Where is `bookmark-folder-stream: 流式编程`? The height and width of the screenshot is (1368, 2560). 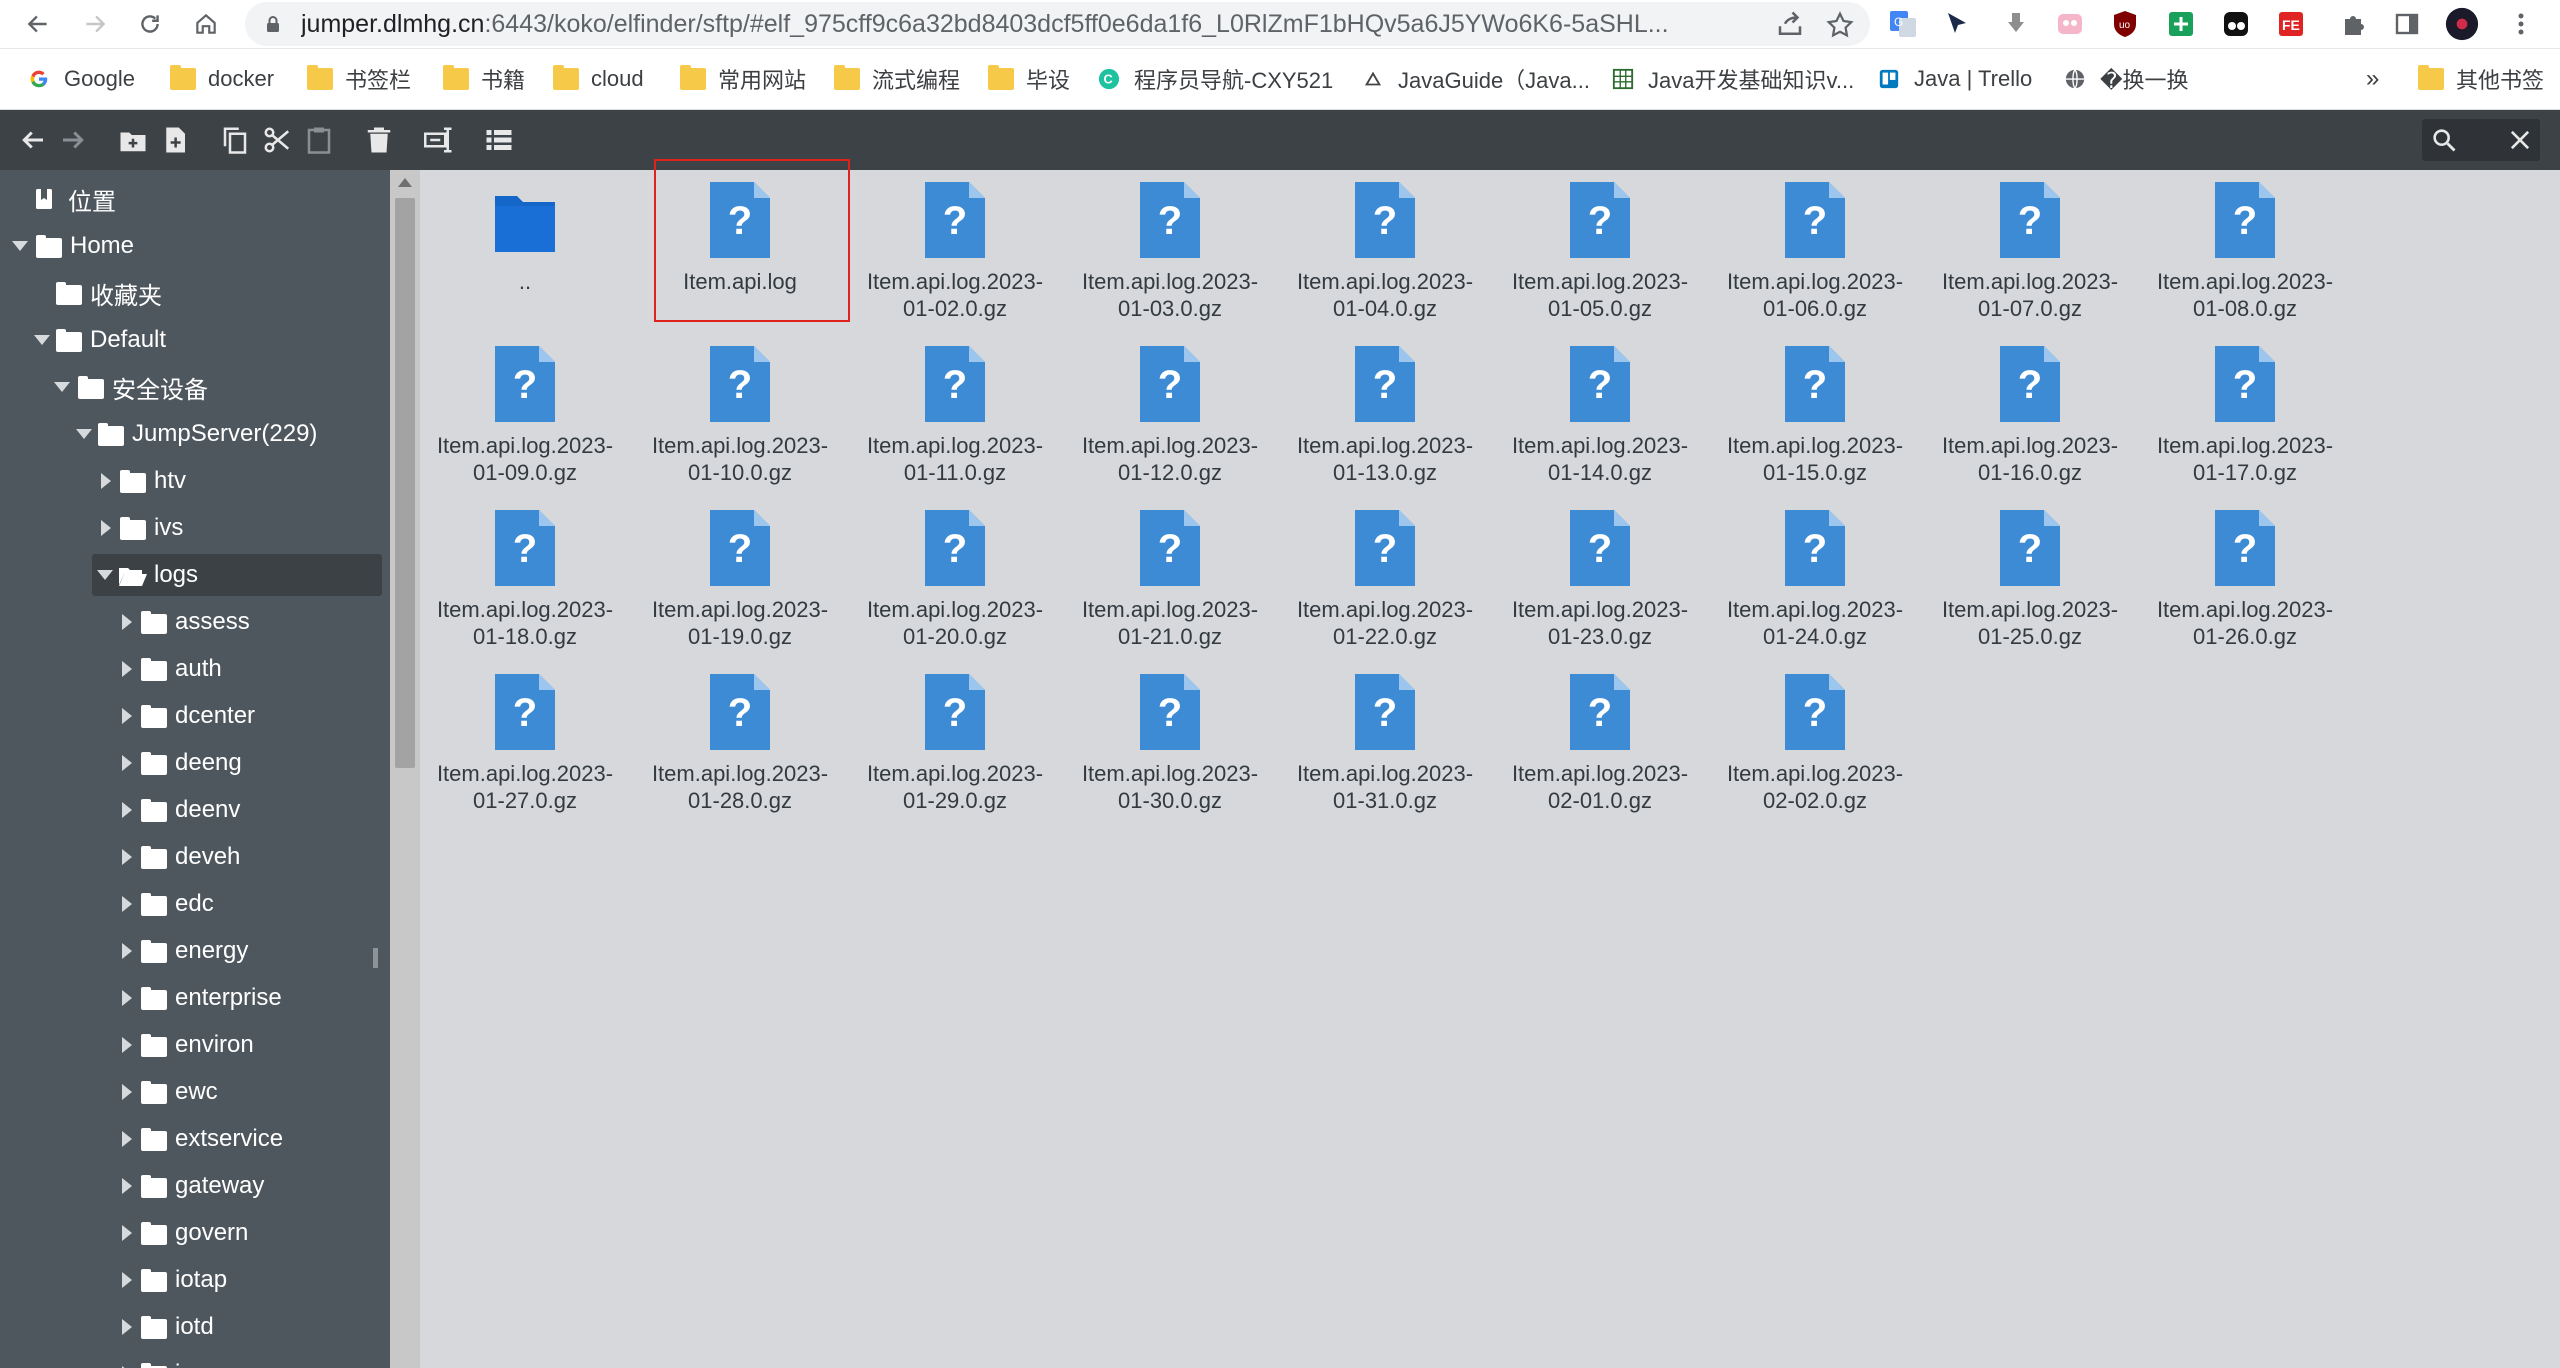 bookmark-folder-stream: 流式编程 is located at coordinates (897, 79).